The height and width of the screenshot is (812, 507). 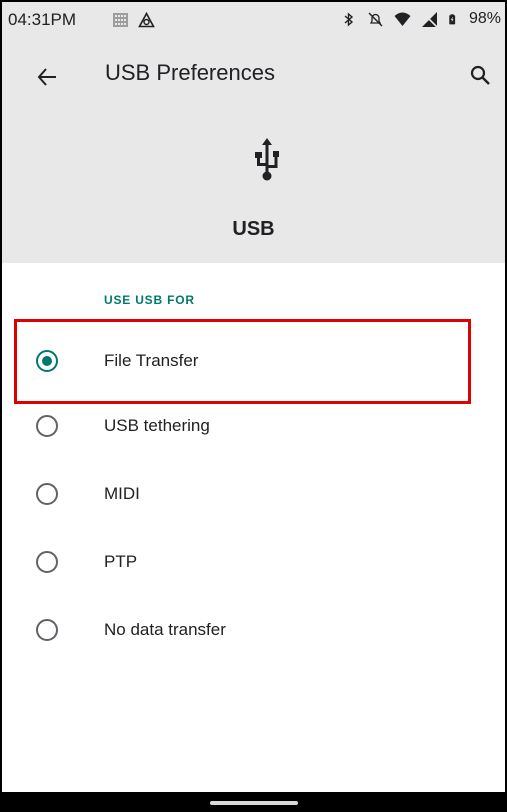 I want to click on option-ptp: PTP, so click(x=253, y=562).